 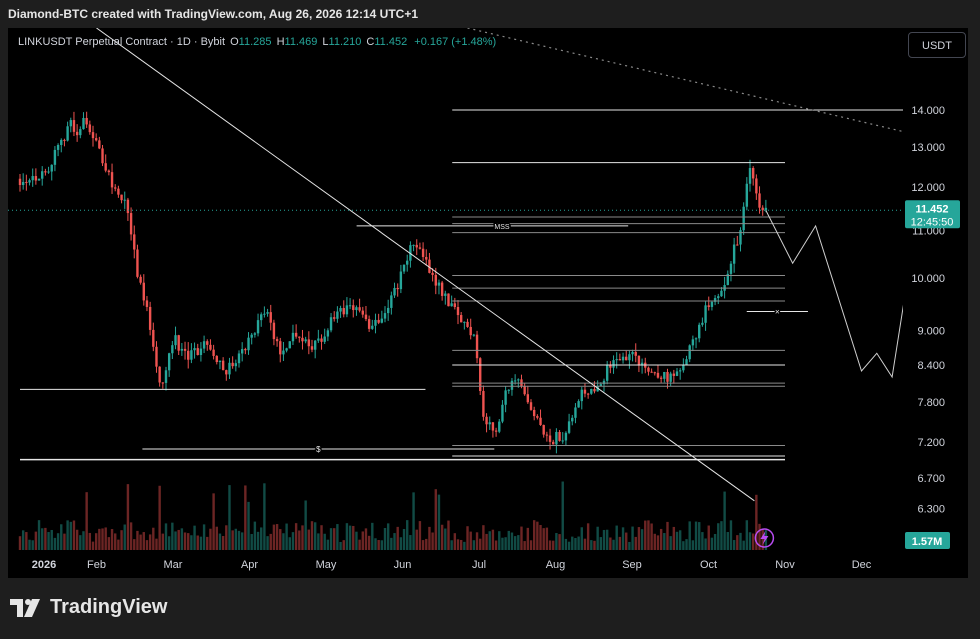 I want to click on change-value: +0.167 (+1.48%), so click(x=455, y=42).